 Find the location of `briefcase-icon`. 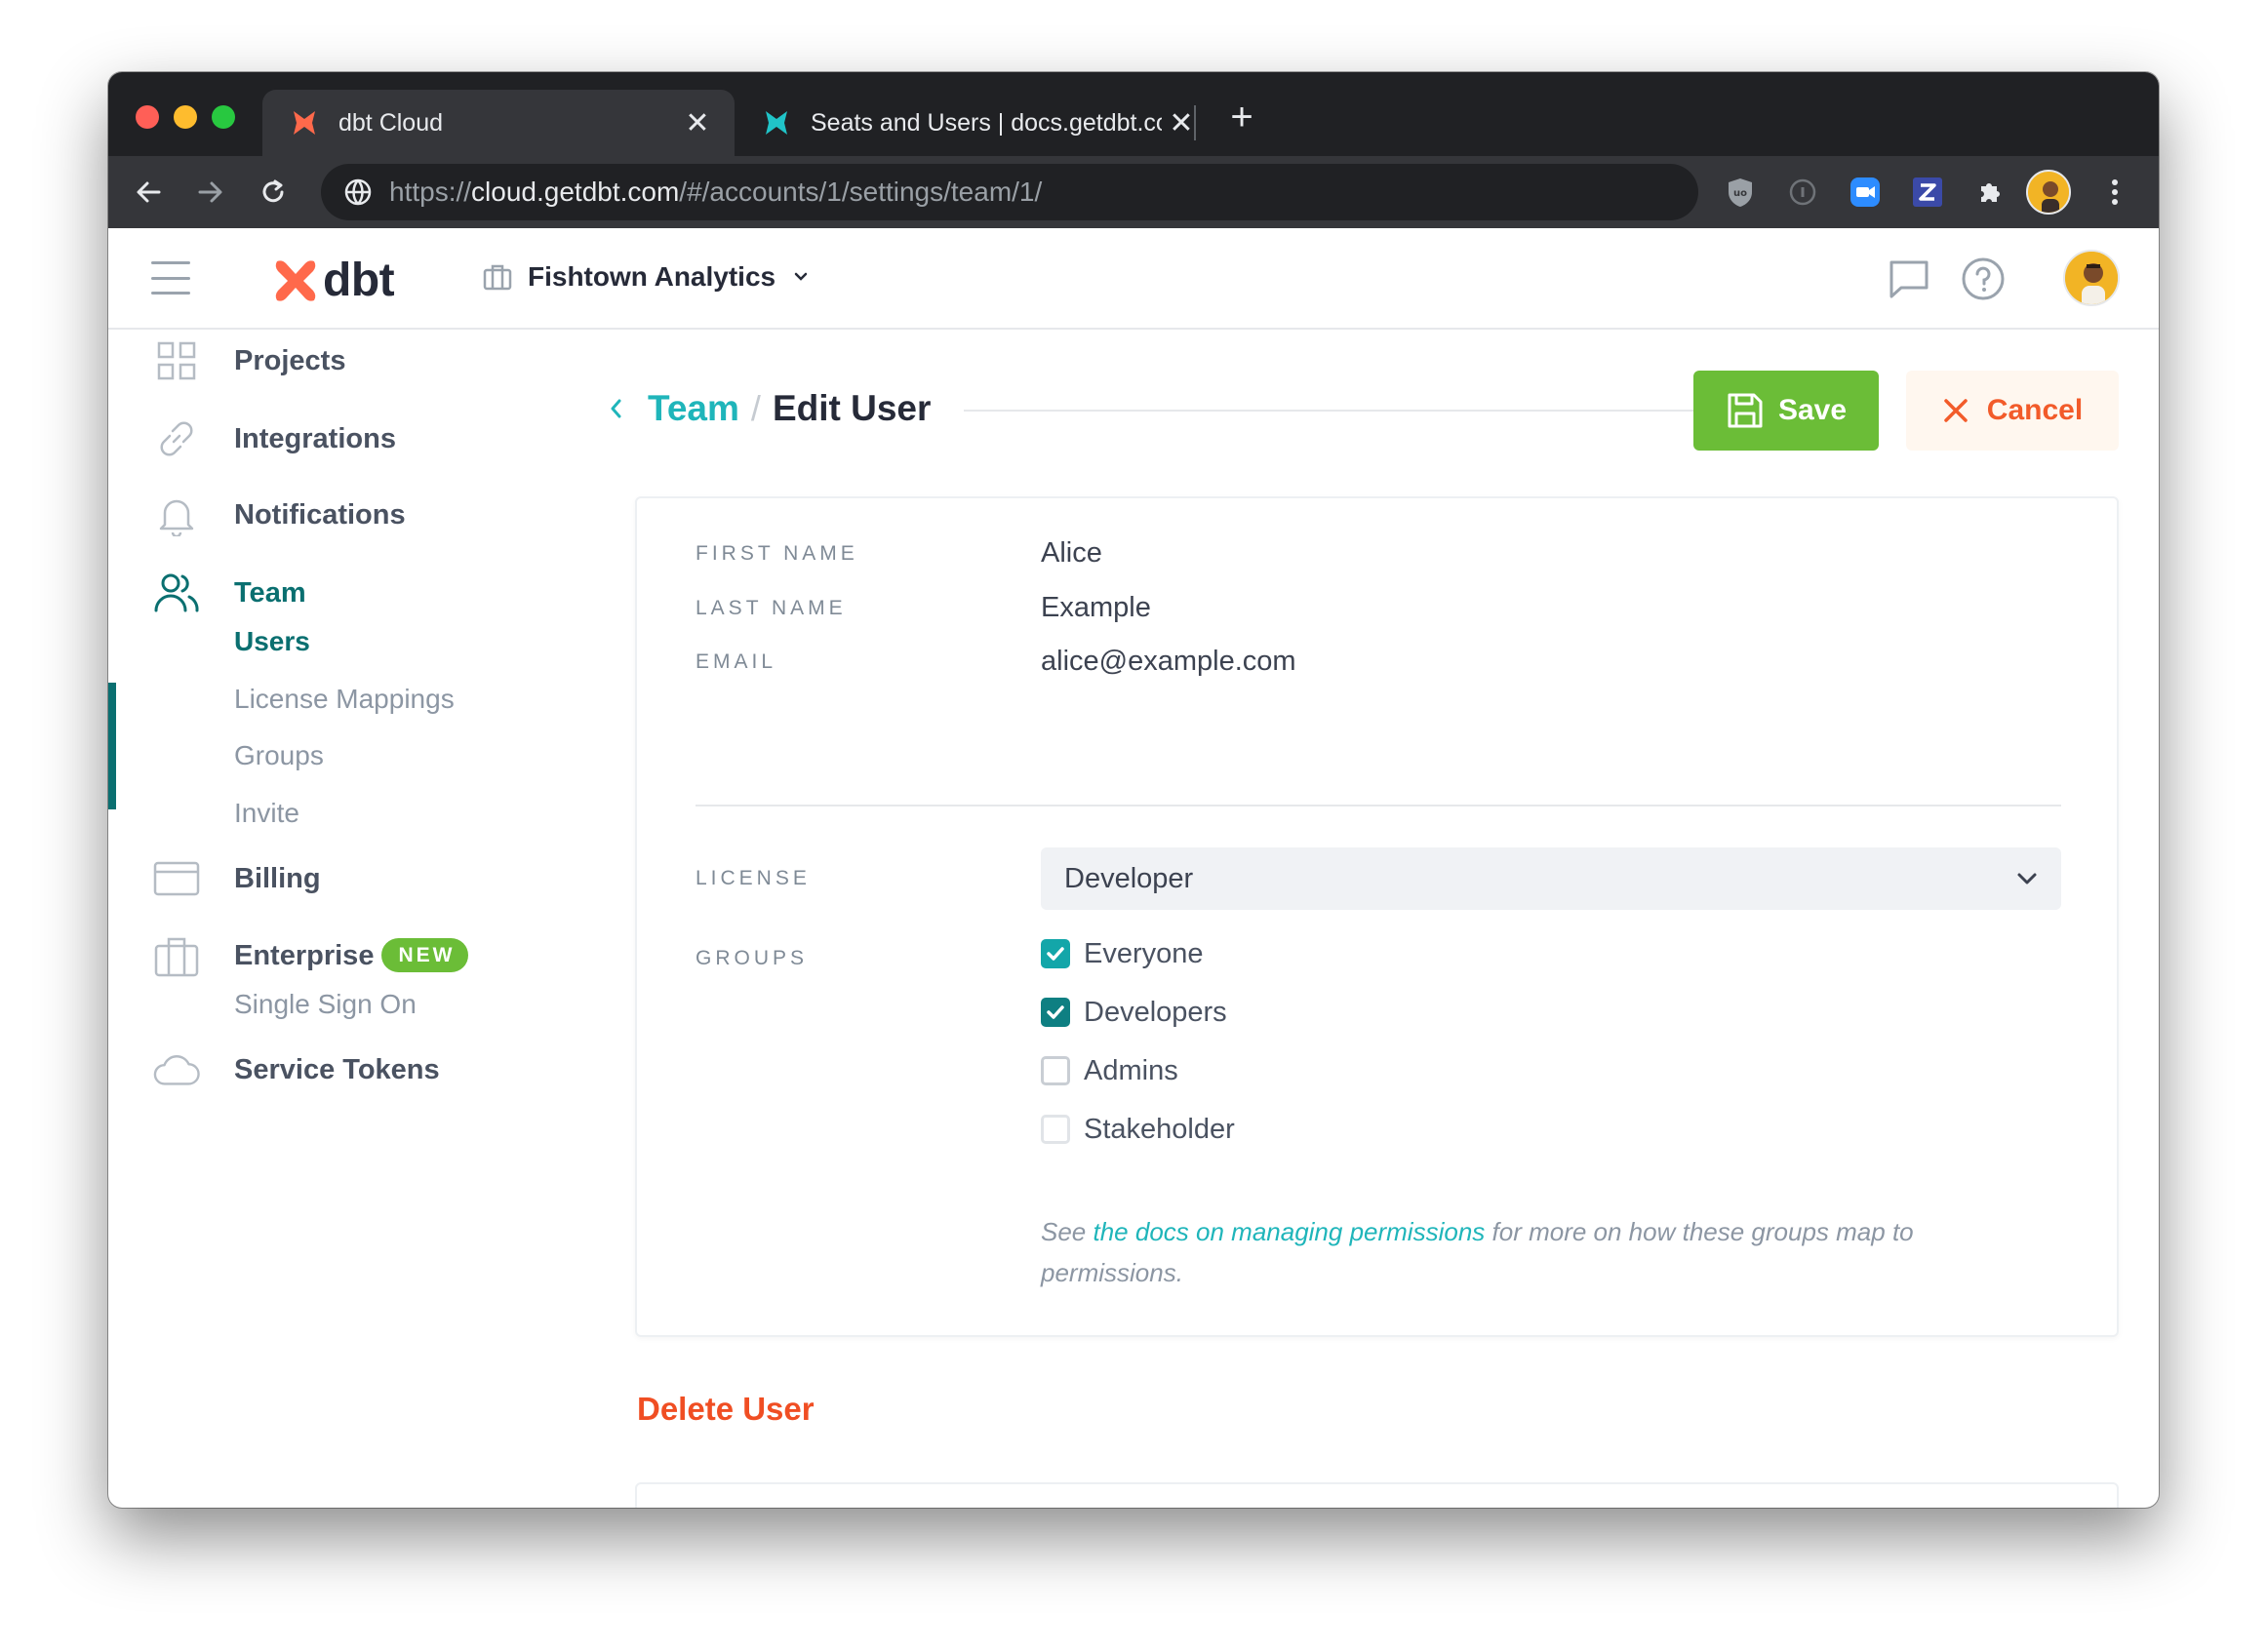

briefcase-icon is located at coordinates (177, 956).